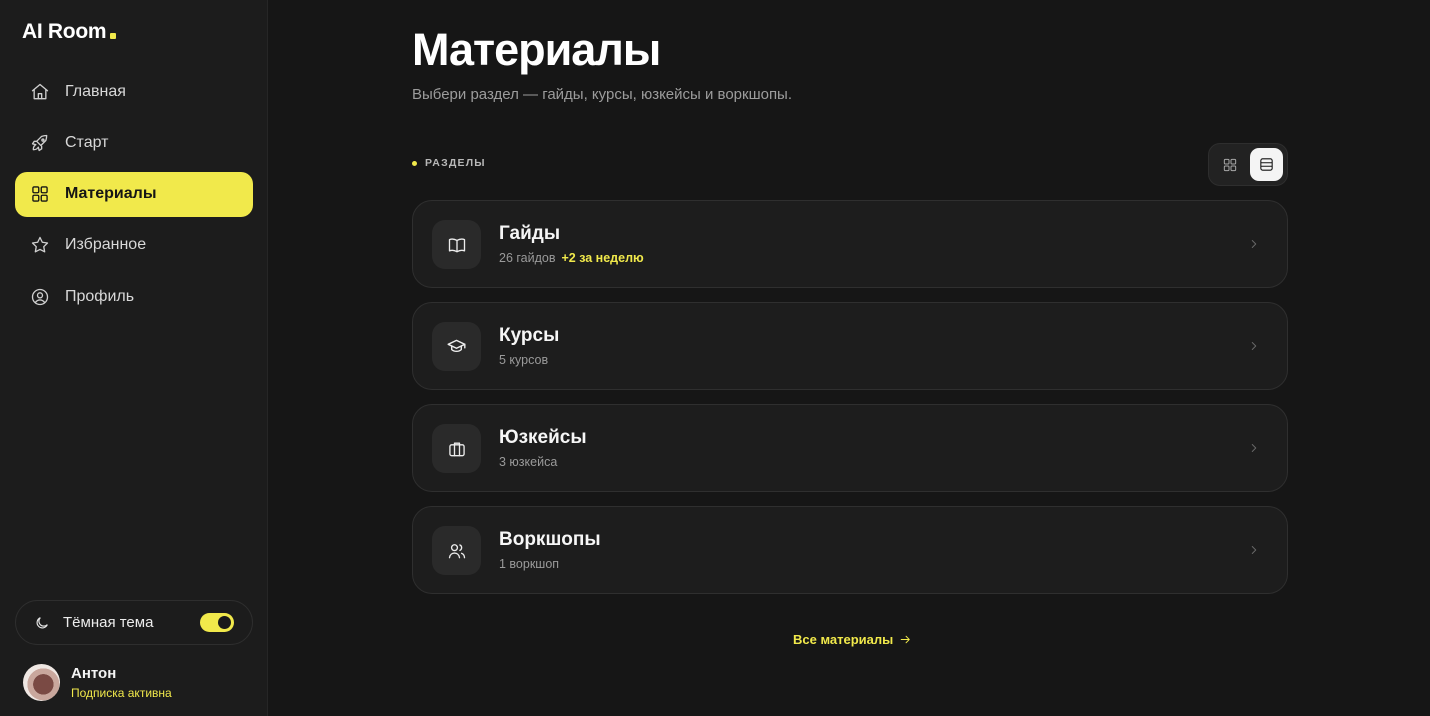  Describe the element at coordinates (843, 639) in the screenshot. I see `all-materials-label: Все материалы` at that location.